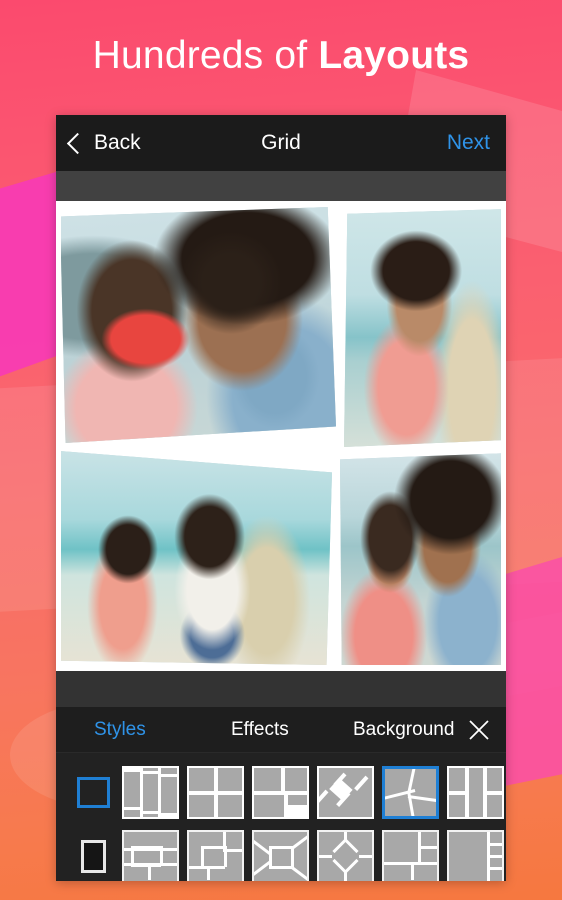  I want to click on close-x-icon, so click(479, 729).